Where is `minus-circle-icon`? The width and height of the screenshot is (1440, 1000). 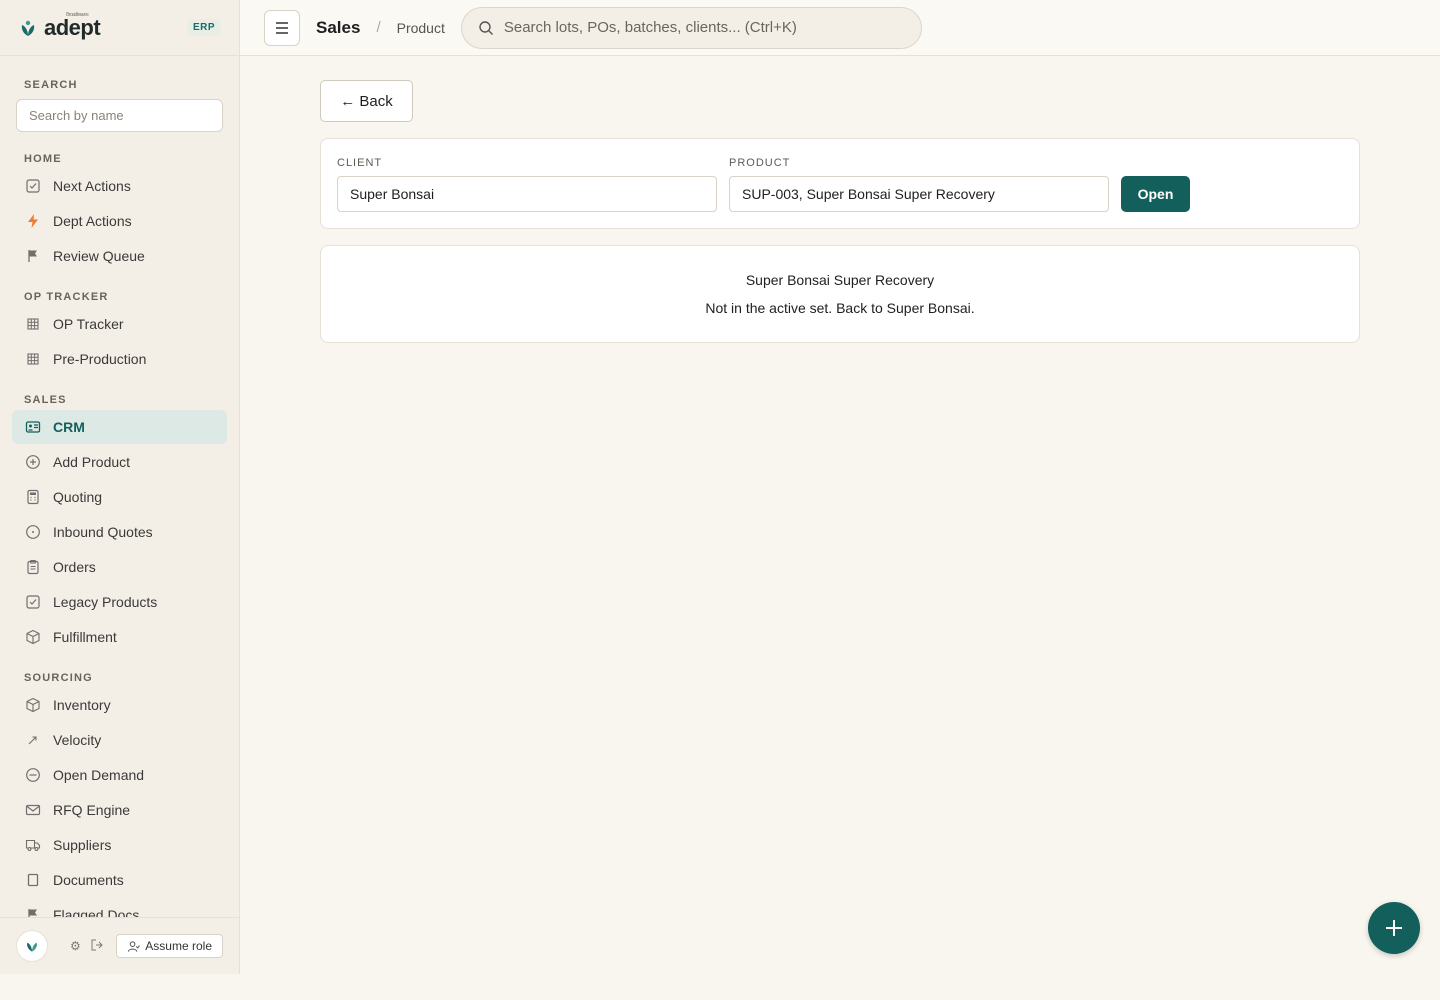 minus-circle-icon is located at coordinates (32, 775).